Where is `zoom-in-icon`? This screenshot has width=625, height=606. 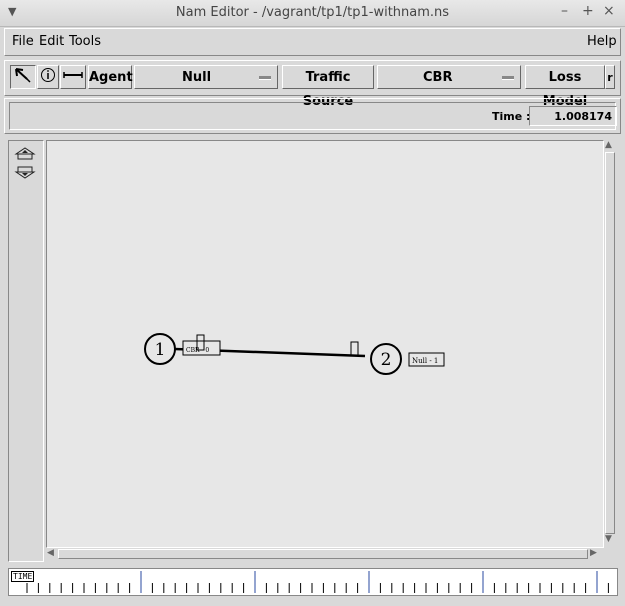 zoom-in-icon is located at coordinates (25, 153).